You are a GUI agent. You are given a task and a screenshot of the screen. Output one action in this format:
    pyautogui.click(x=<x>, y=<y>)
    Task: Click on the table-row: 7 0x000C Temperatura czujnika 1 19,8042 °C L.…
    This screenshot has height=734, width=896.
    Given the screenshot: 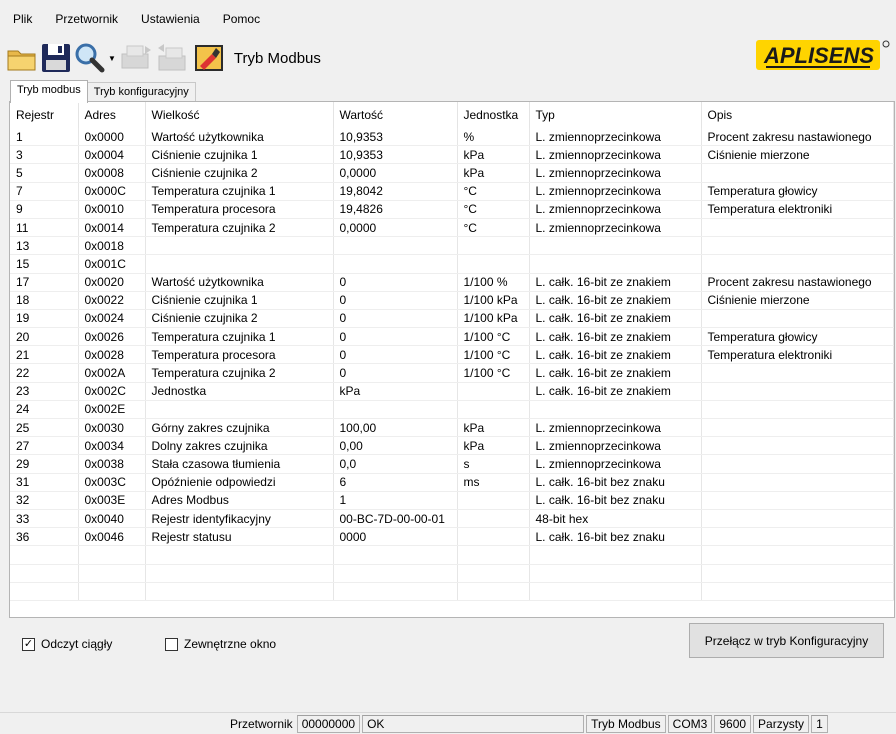 What is the action you would take?
    pyautogui.click(x=452, y=191)
    